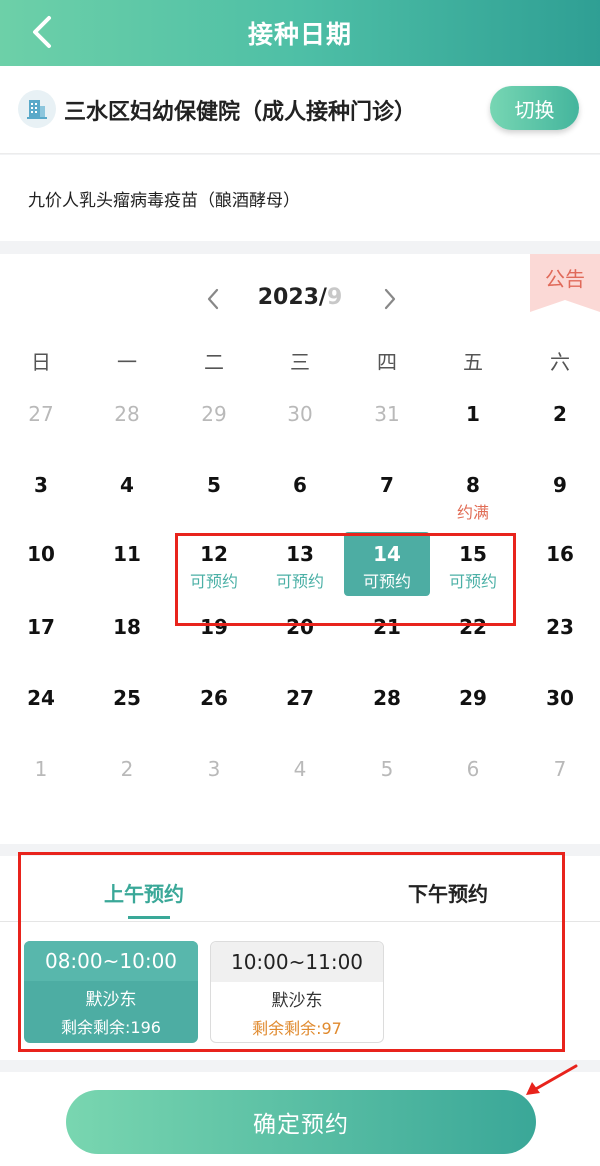  I want to click on calendar-day-selected: 14 可预约, so click(387, 564).